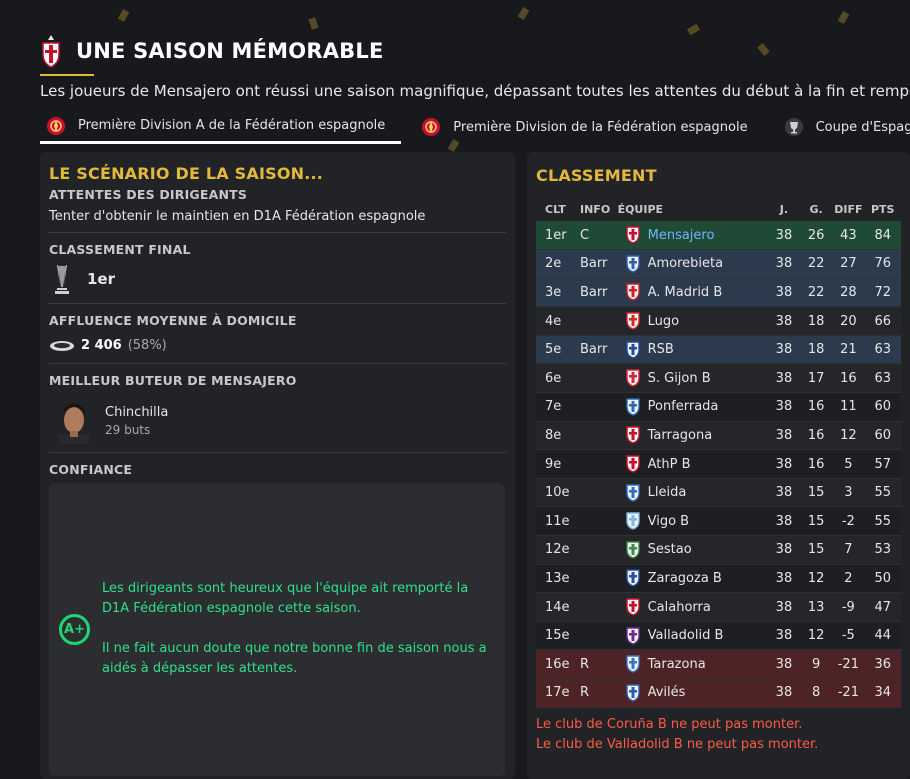  What do you see at coordinates (67, 75) in the screenshot?
I see `title-underline` at bounding box center [67, 75].